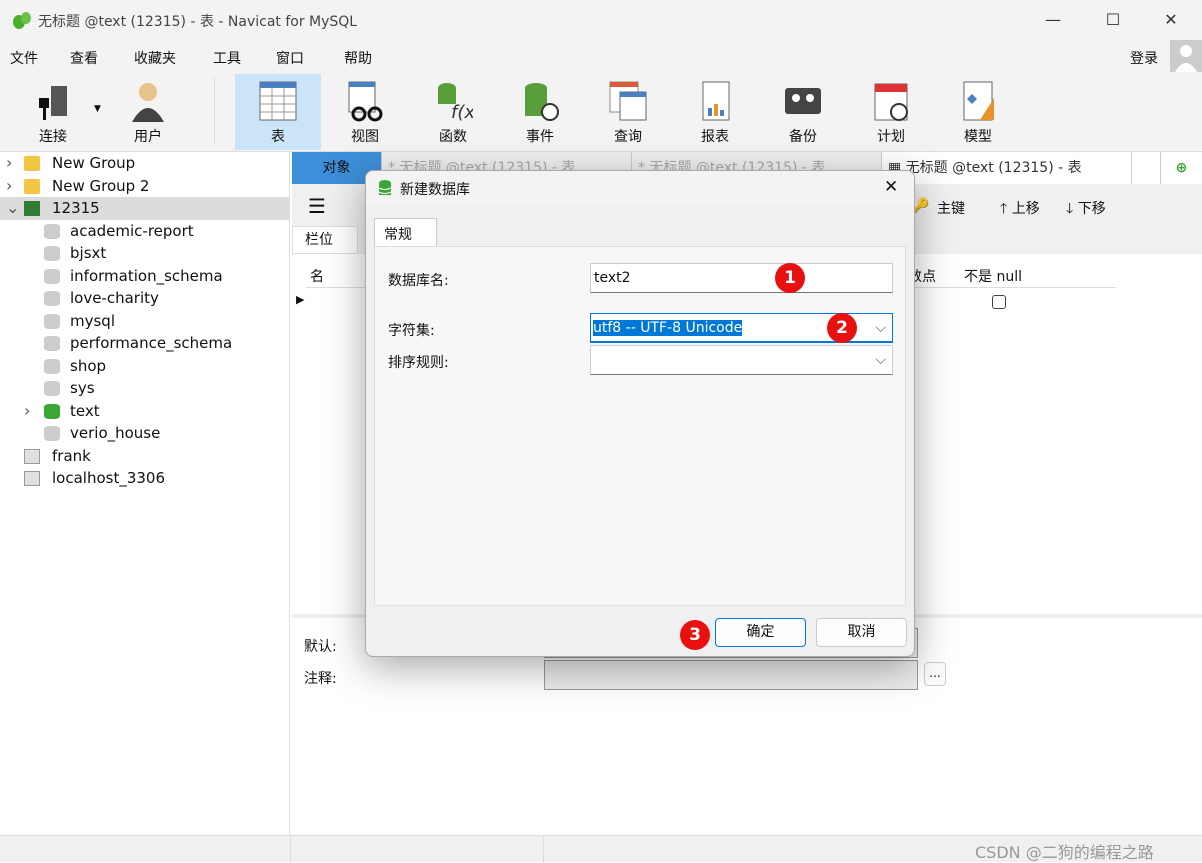  What do you see at coordinates (114, 298) in the screenshot?
I see `sidebar-item-label: love-charity` at bounding box center [114, 298].